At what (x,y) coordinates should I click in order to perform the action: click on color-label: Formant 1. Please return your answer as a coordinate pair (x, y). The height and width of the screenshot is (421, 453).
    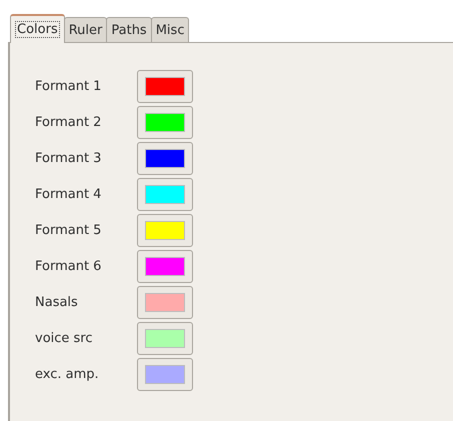
    Looking at the image, I should click on (68, 86).